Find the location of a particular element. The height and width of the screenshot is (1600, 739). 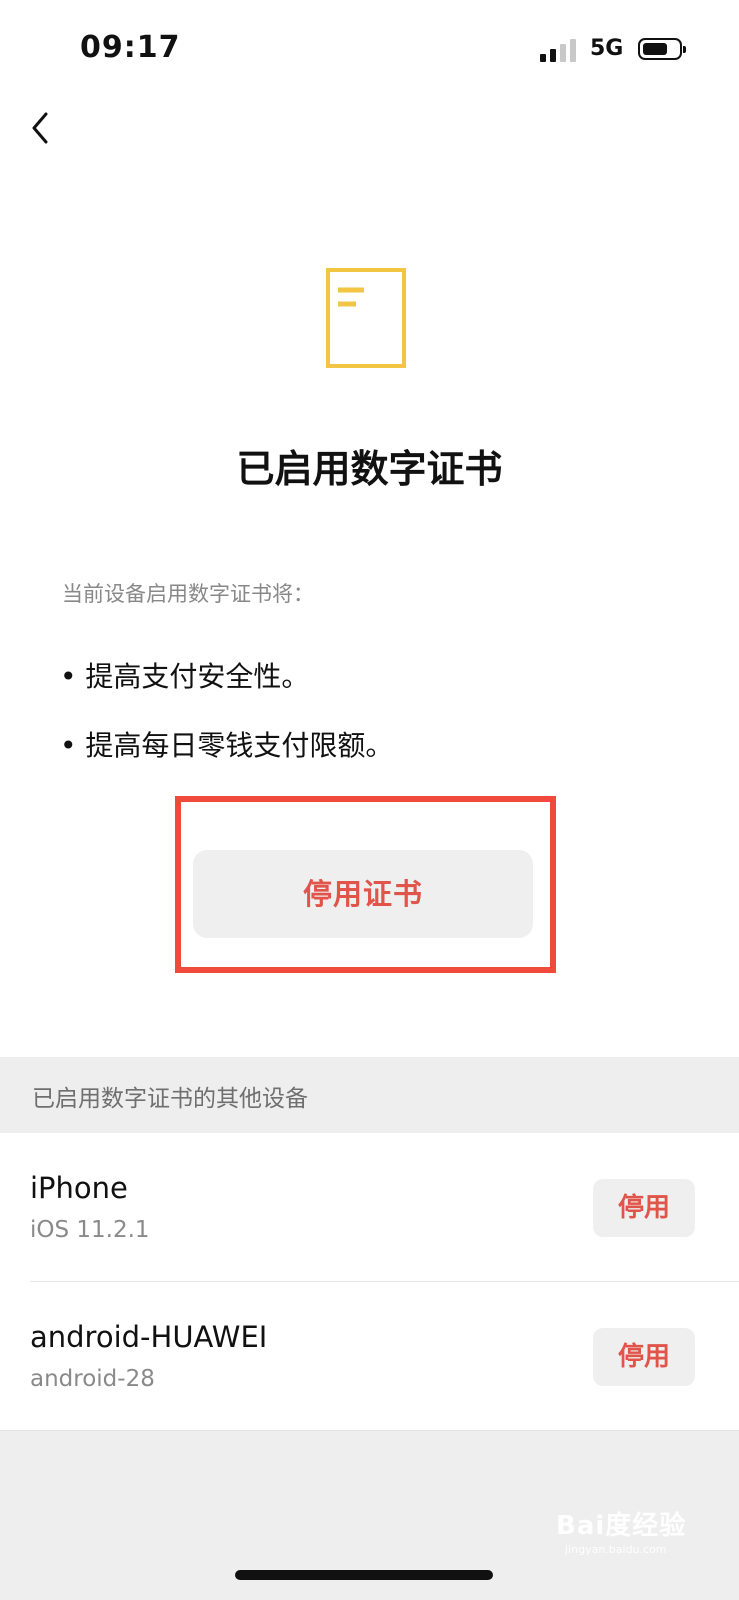

disable-certificate-button: 停用证书 is located at coordinates (363, 894).